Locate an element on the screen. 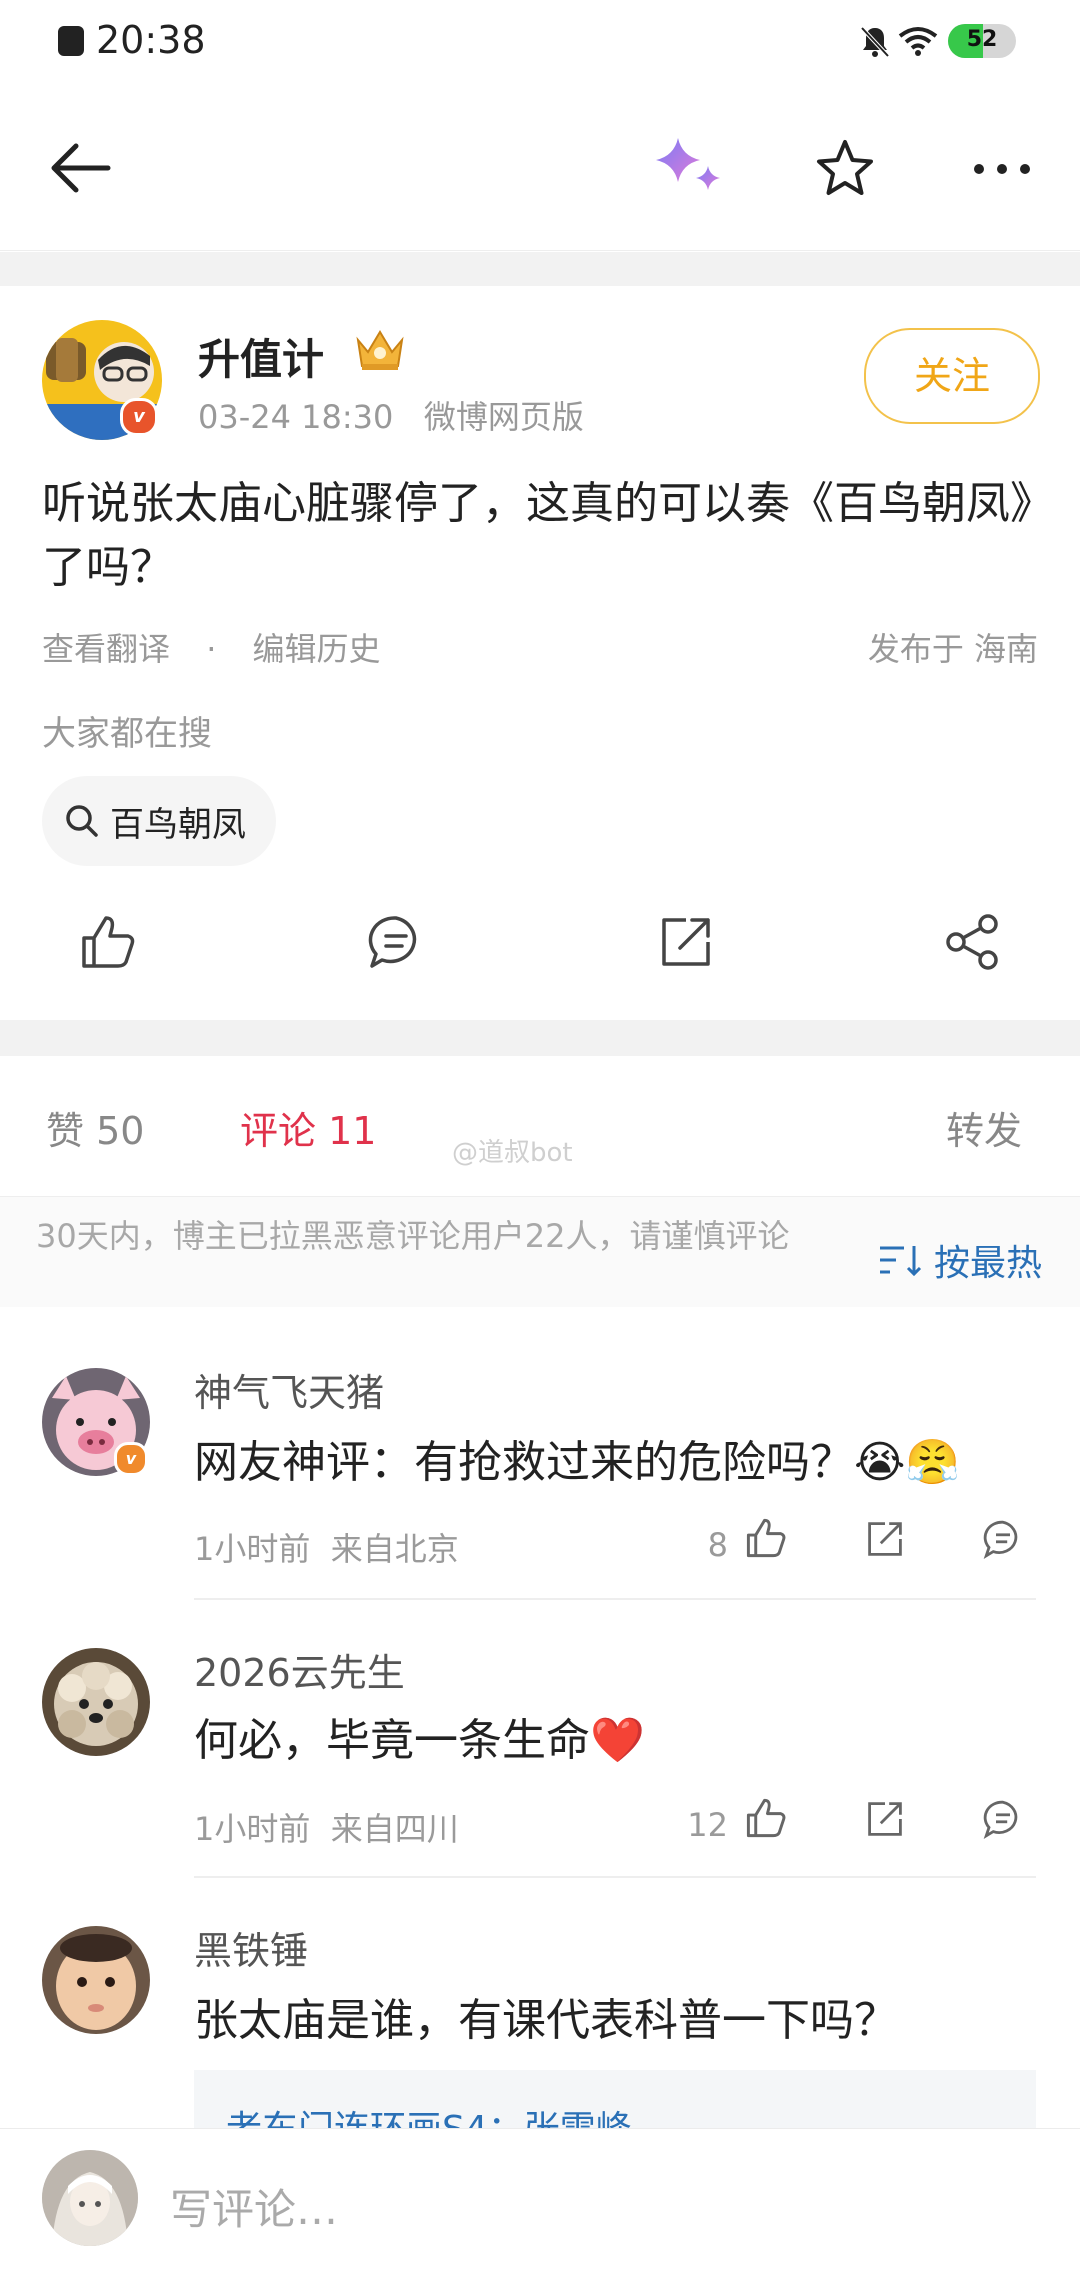 The height and width of the screenshot is (2294, 1080). author-name: 升值计 is located at coordinates (261, 356).